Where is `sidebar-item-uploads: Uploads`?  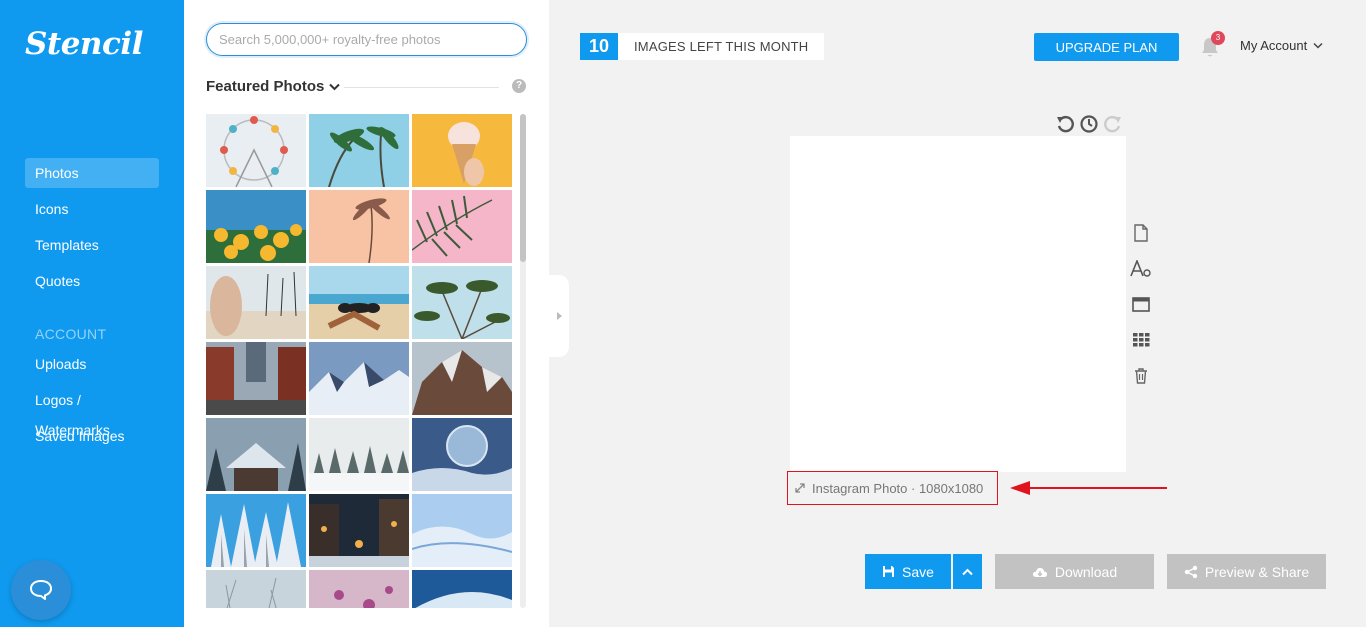 sidebar-item-uploads: Uploads is located at coordinates (92, 364).